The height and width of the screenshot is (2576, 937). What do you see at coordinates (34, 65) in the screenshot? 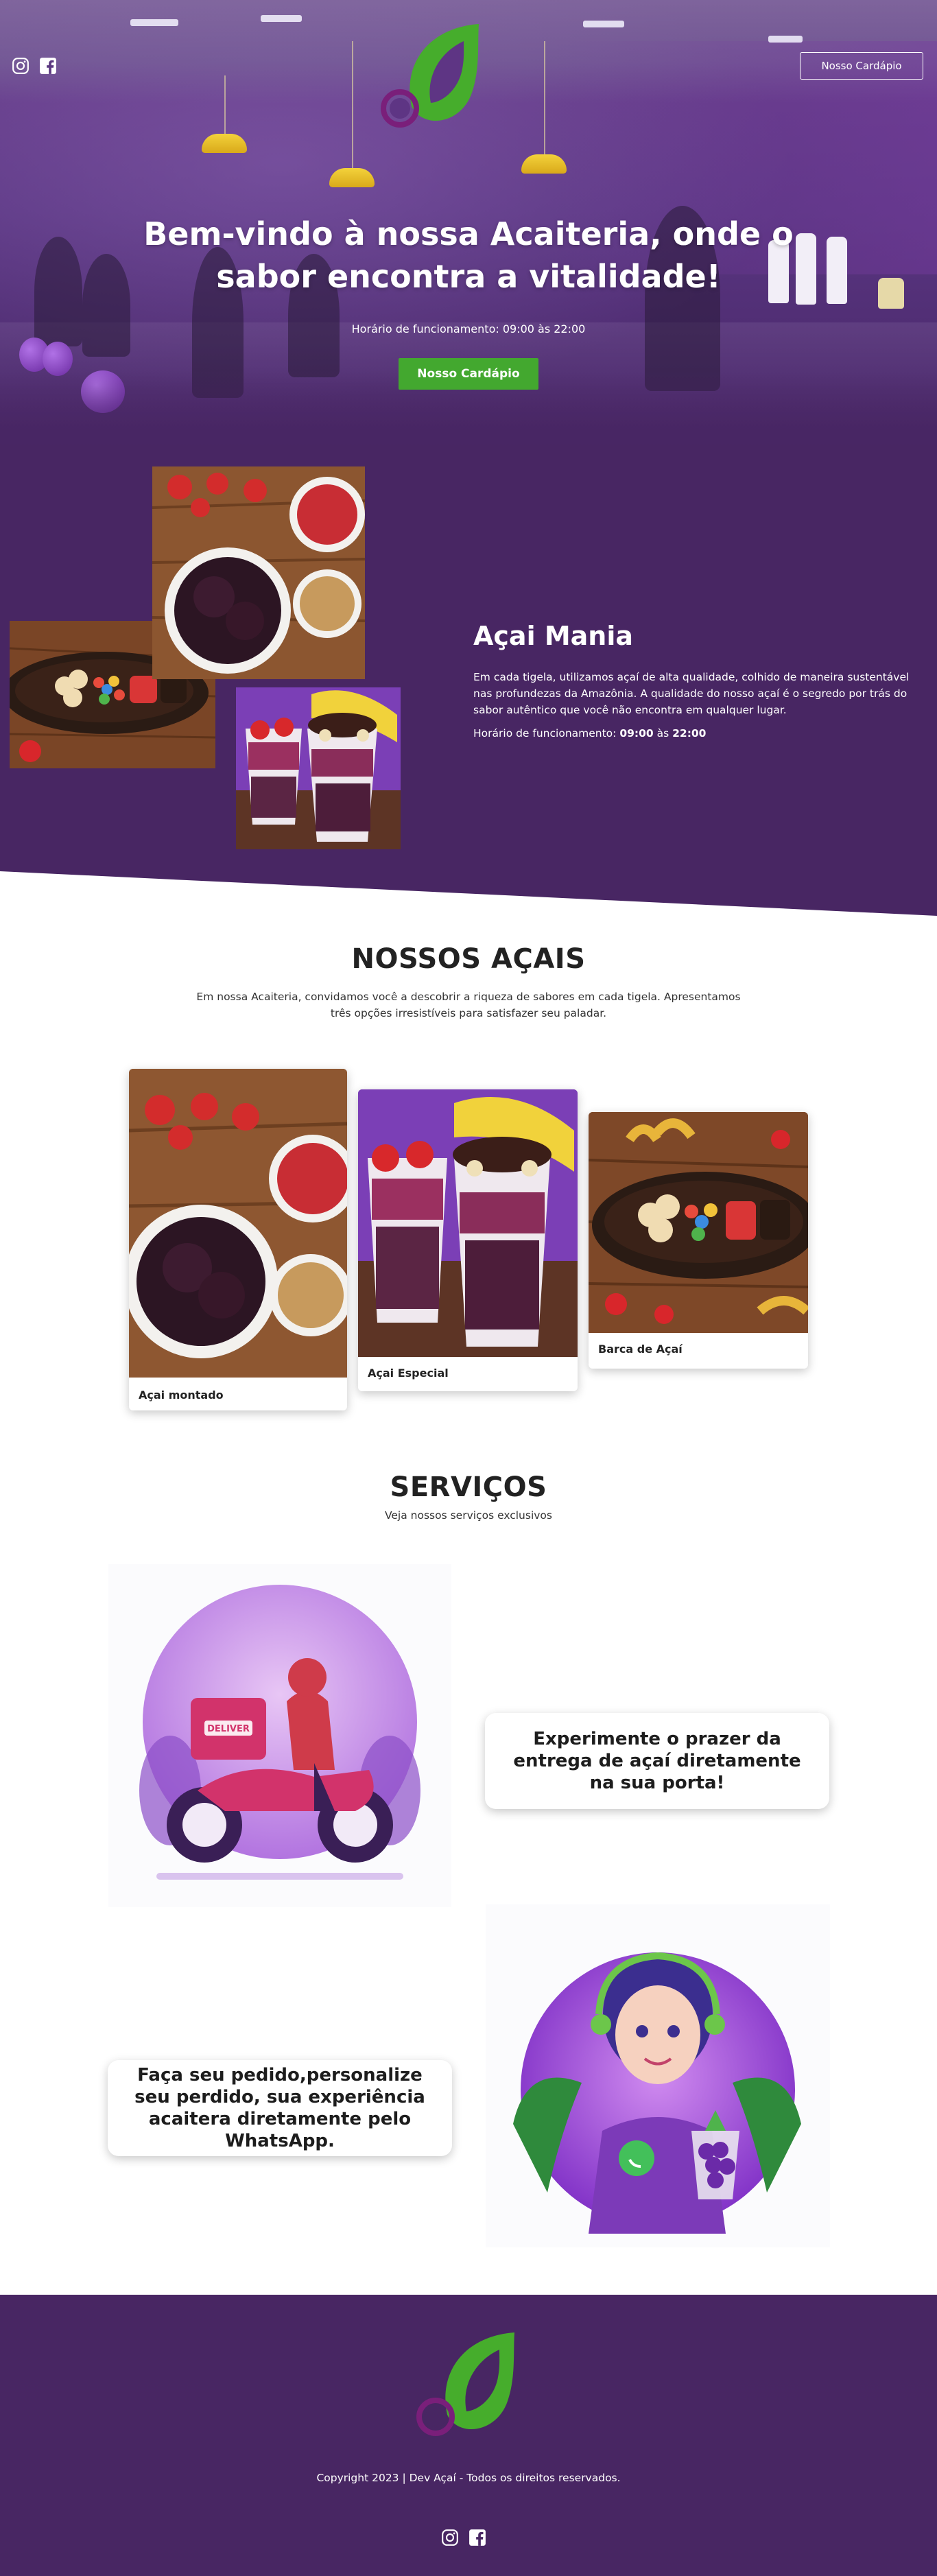
I see `header-social-links` at bounding box center [34, 65].